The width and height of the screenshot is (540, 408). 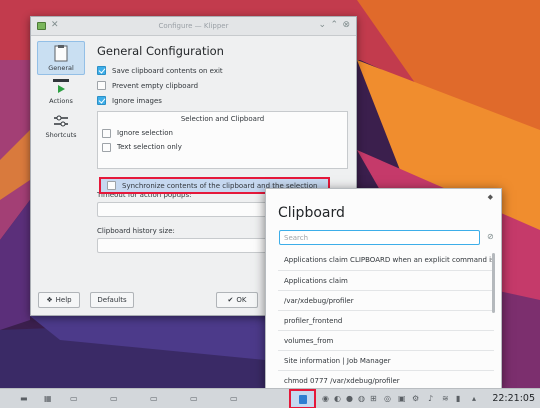 I want to click on option-label: Ignore images, so click(x=137, y=100).